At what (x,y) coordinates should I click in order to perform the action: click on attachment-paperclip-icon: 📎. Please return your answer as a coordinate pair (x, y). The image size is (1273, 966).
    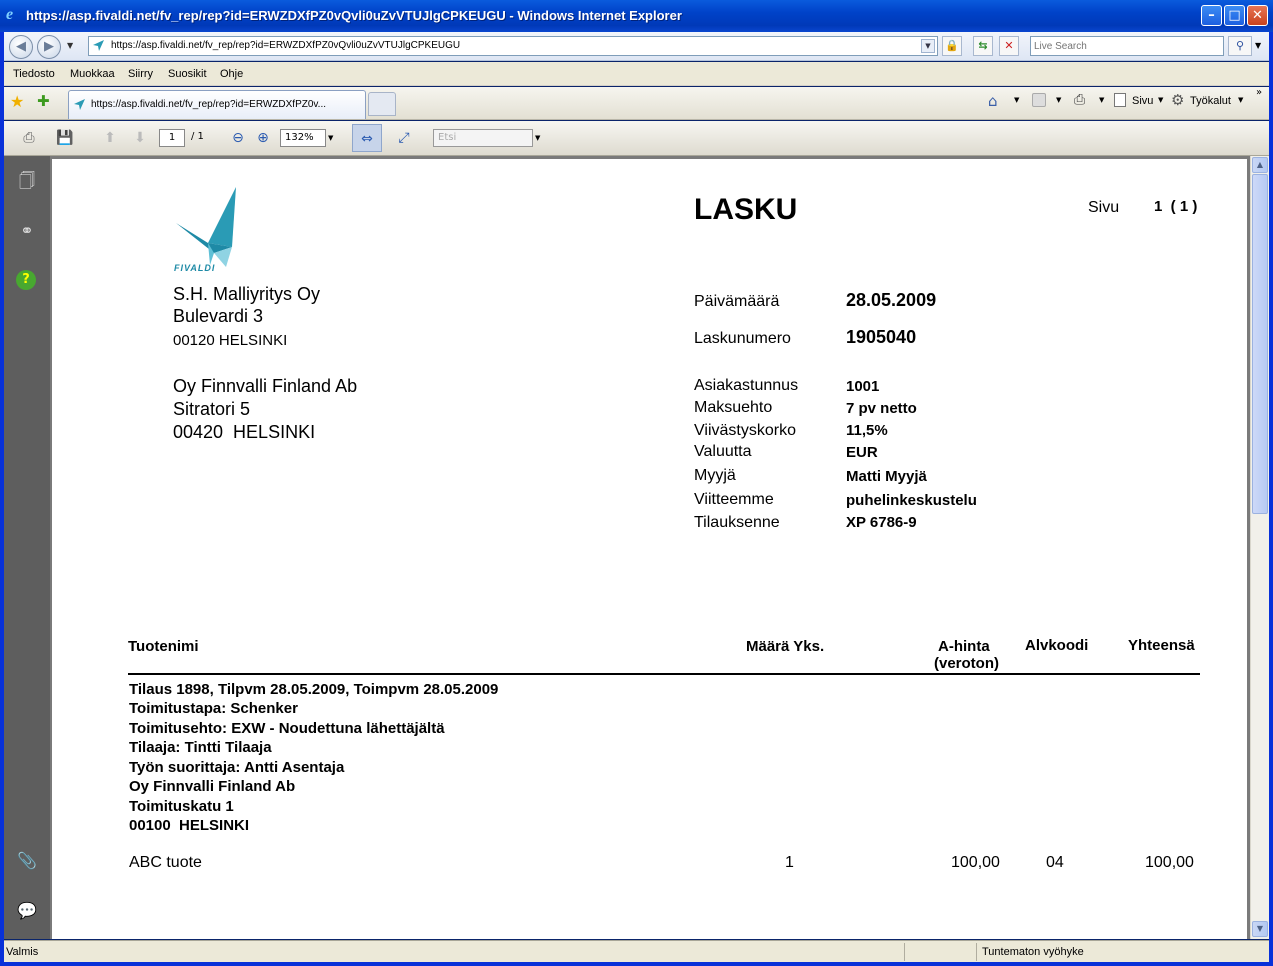
    Looking at the image, I should click on (27, 861).